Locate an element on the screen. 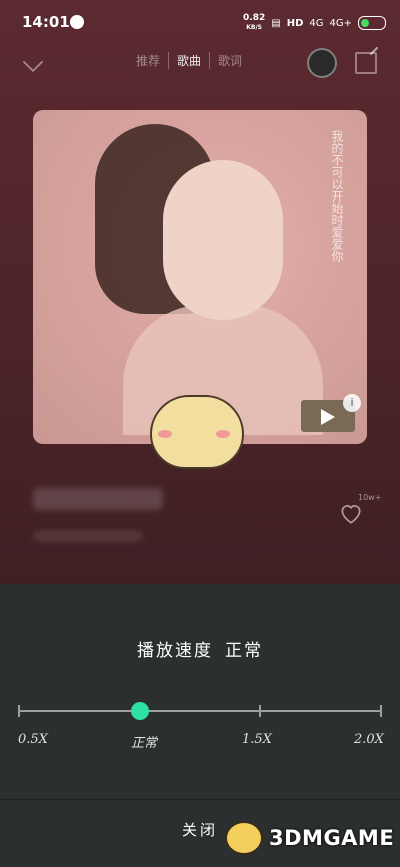  speed-option-1.5x: 1.5X is located at coordinates (257, 739).